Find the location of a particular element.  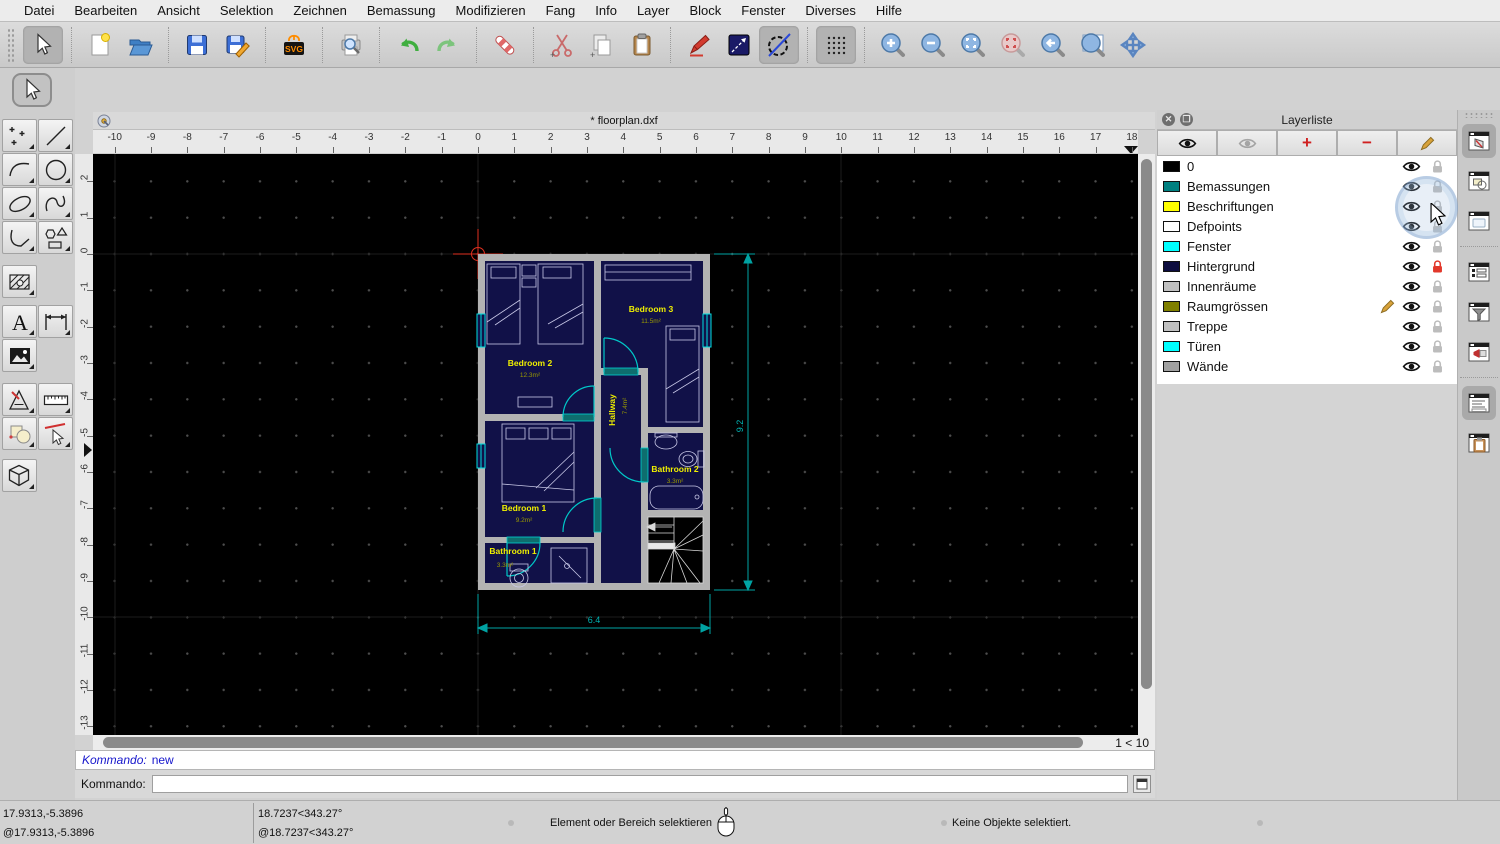

tool-polygon-button is located at coordinates (55, 237).